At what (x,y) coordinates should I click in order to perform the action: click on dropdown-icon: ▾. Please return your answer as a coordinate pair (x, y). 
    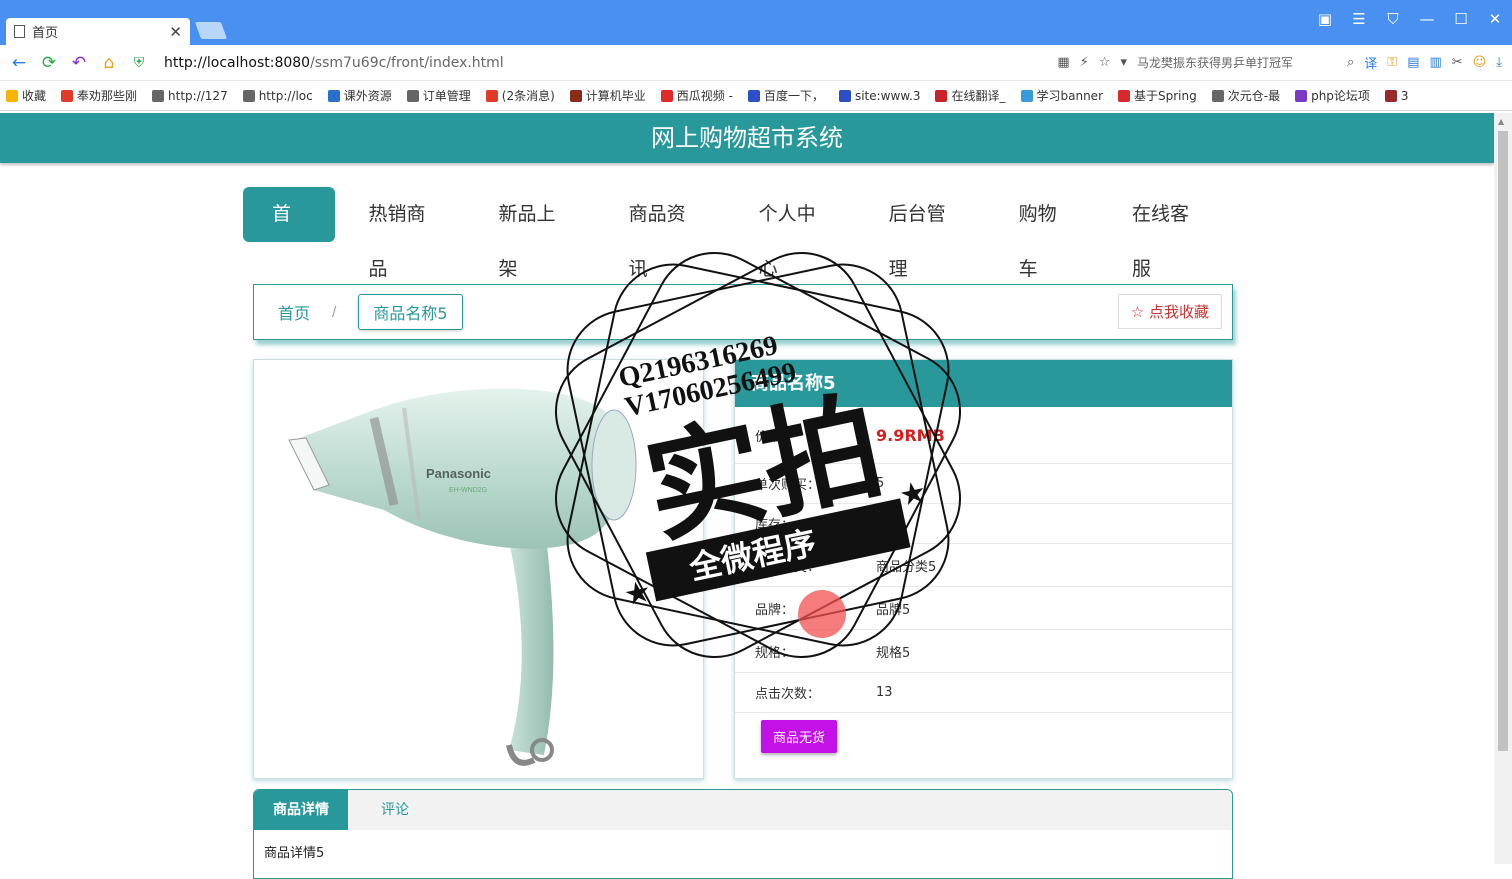
    Looking at the image, I should click on (1123, 62).